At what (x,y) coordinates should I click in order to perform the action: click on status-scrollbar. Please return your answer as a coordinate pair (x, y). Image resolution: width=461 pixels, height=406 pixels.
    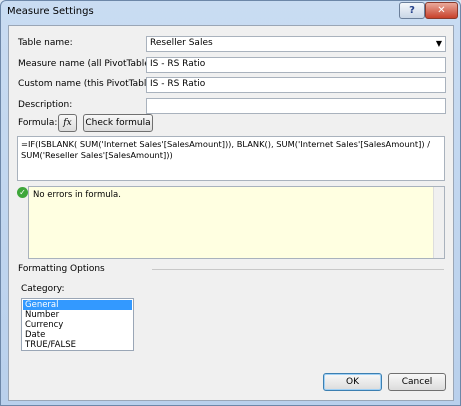
    Looking at the image, I should click on (438, 222).